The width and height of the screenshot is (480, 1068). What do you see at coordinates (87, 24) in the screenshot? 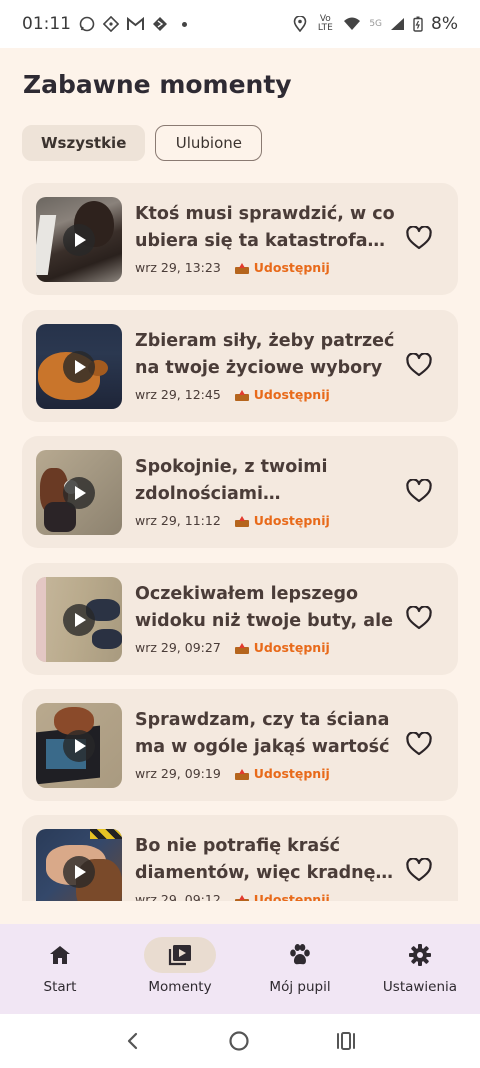
I see `whatsapp-icon` at bounding box center [87, 24].